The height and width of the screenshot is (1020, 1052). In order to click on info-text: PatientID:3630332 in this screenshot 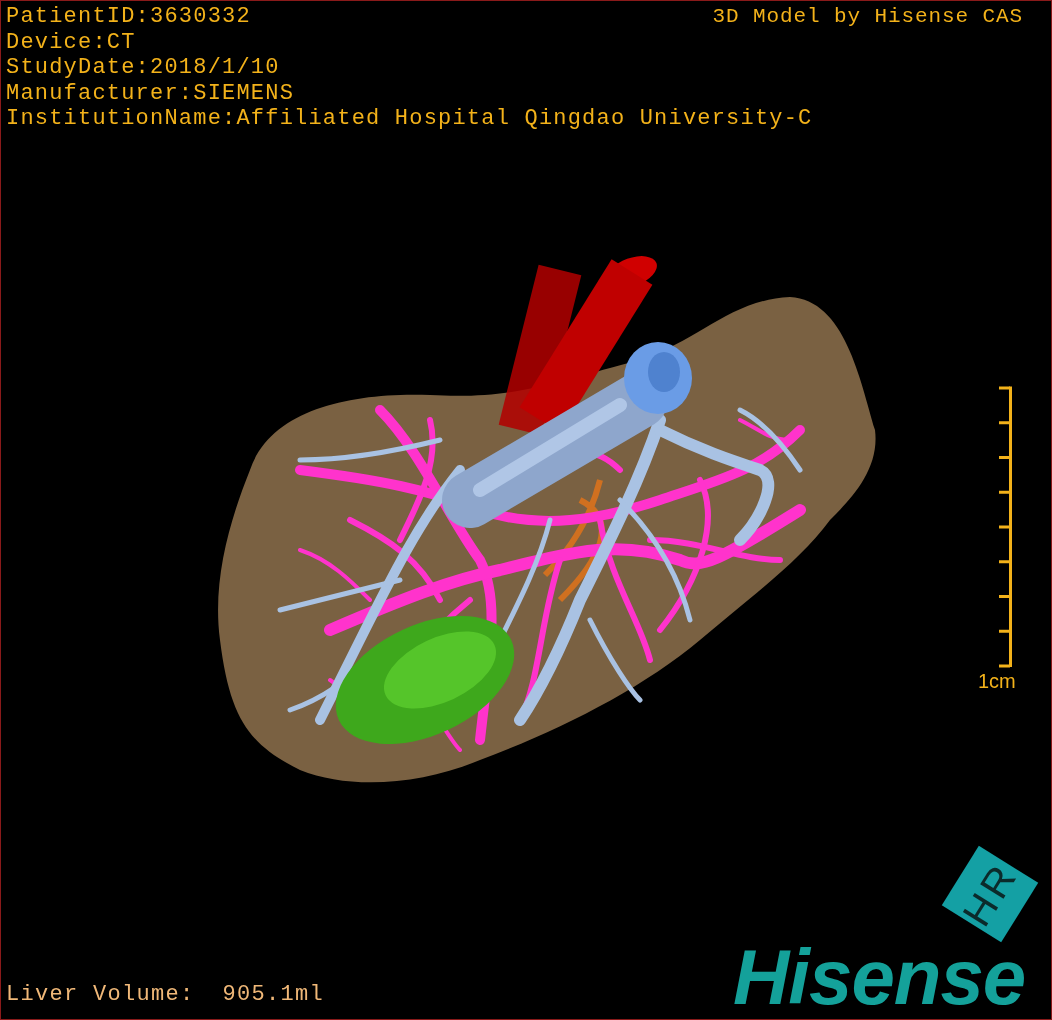, I will do `click(128, 17)`.